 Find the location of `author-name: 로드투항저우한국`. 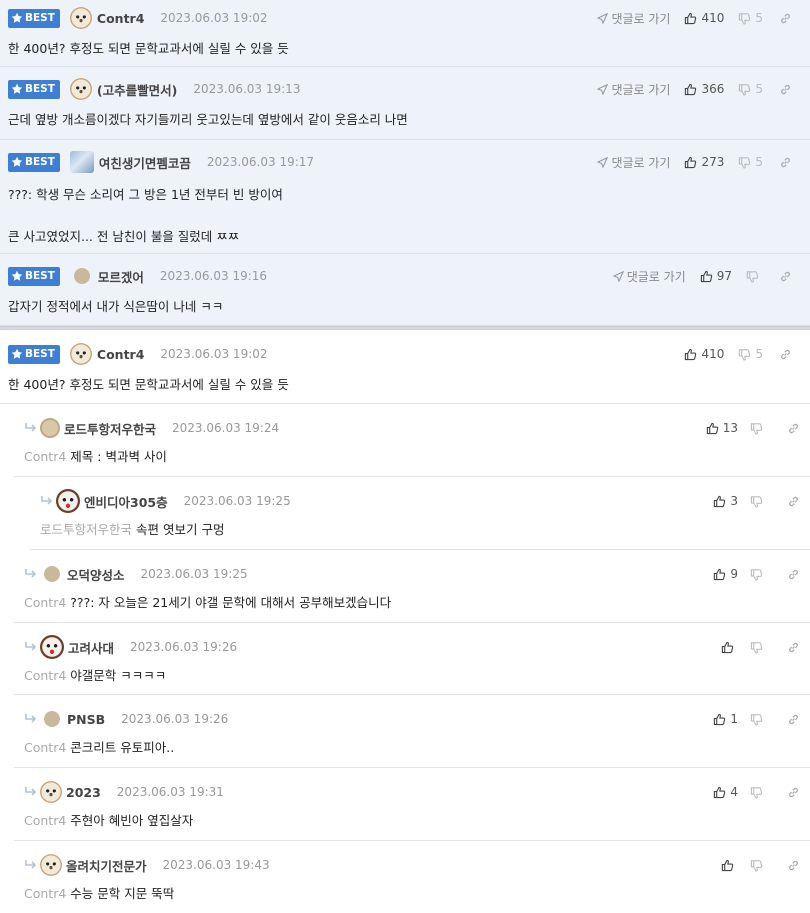

author-name: 로드투항저우한국 is located at coordinates (110, 428).